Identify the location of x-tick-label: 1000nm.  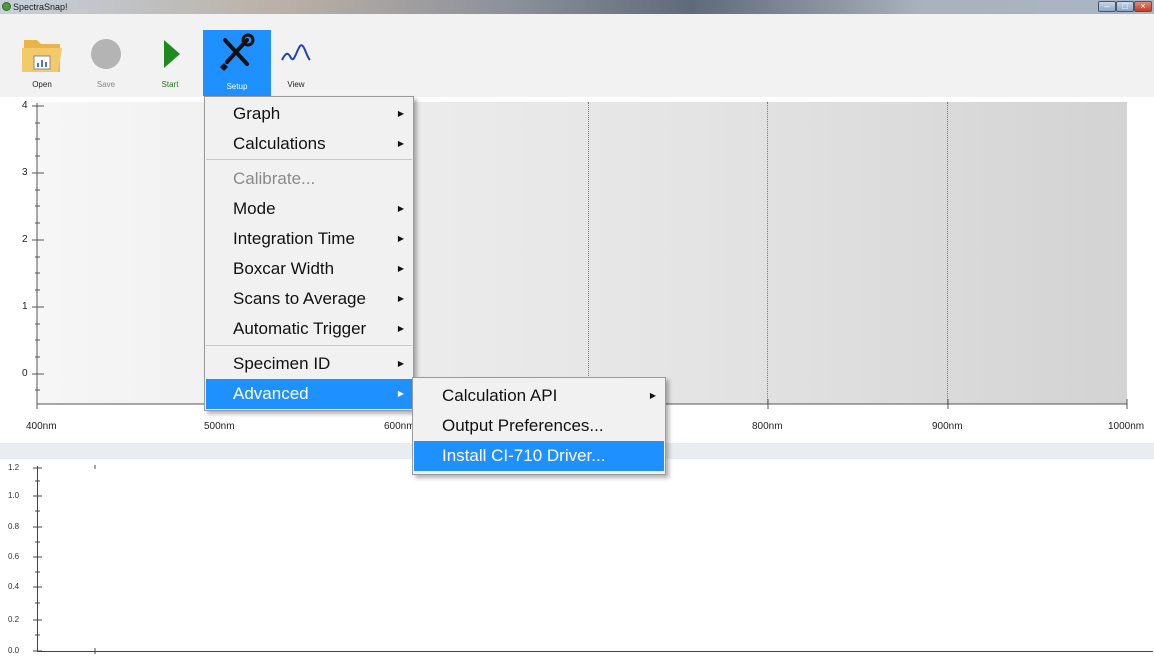
(1126, 426).